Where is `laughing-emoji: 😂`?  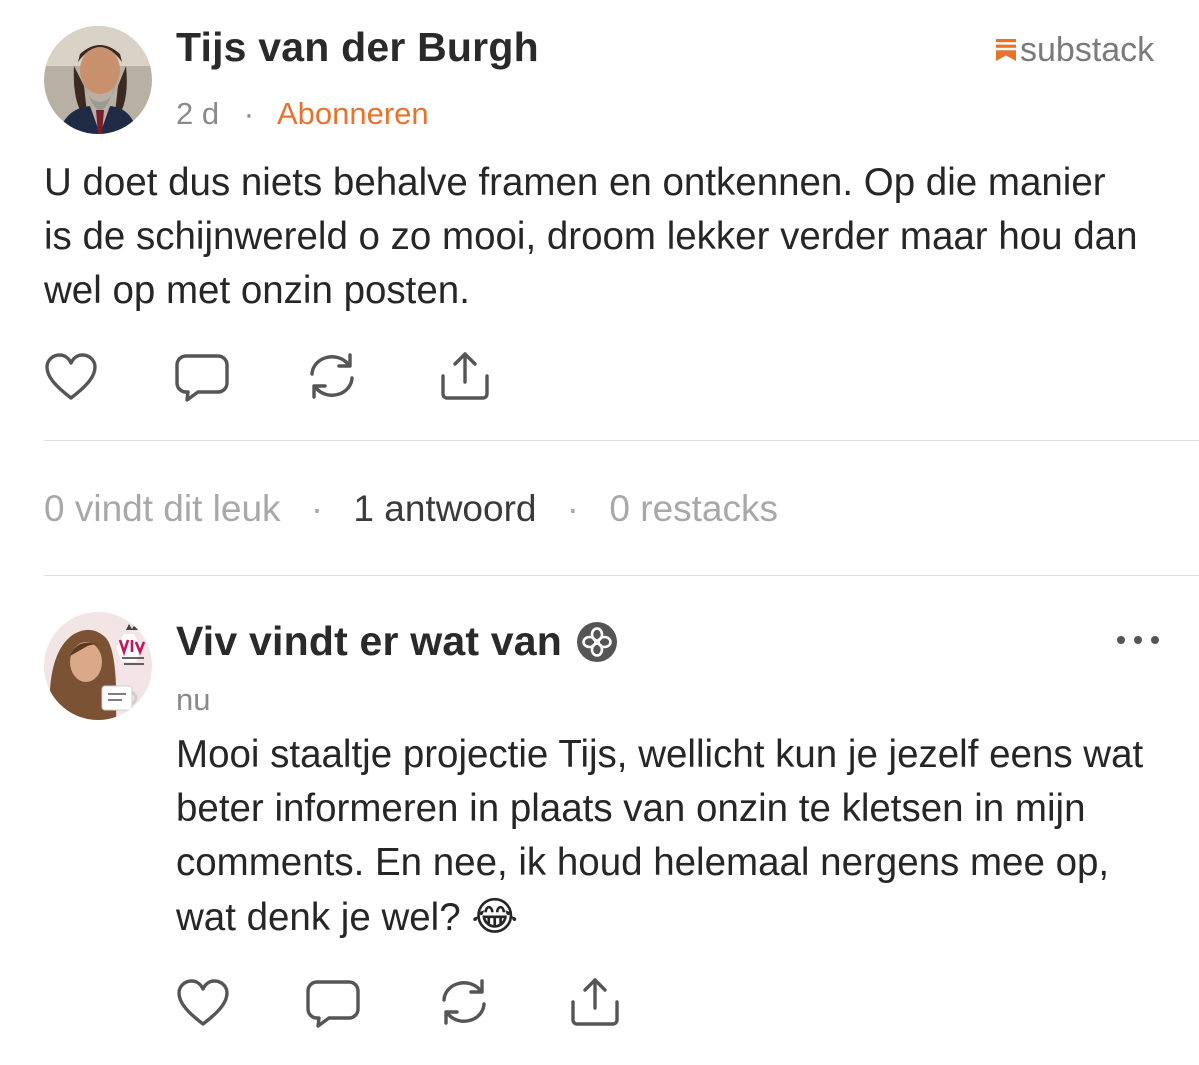 laughing-emoji: 😂 is located at coordinates (495, 917).